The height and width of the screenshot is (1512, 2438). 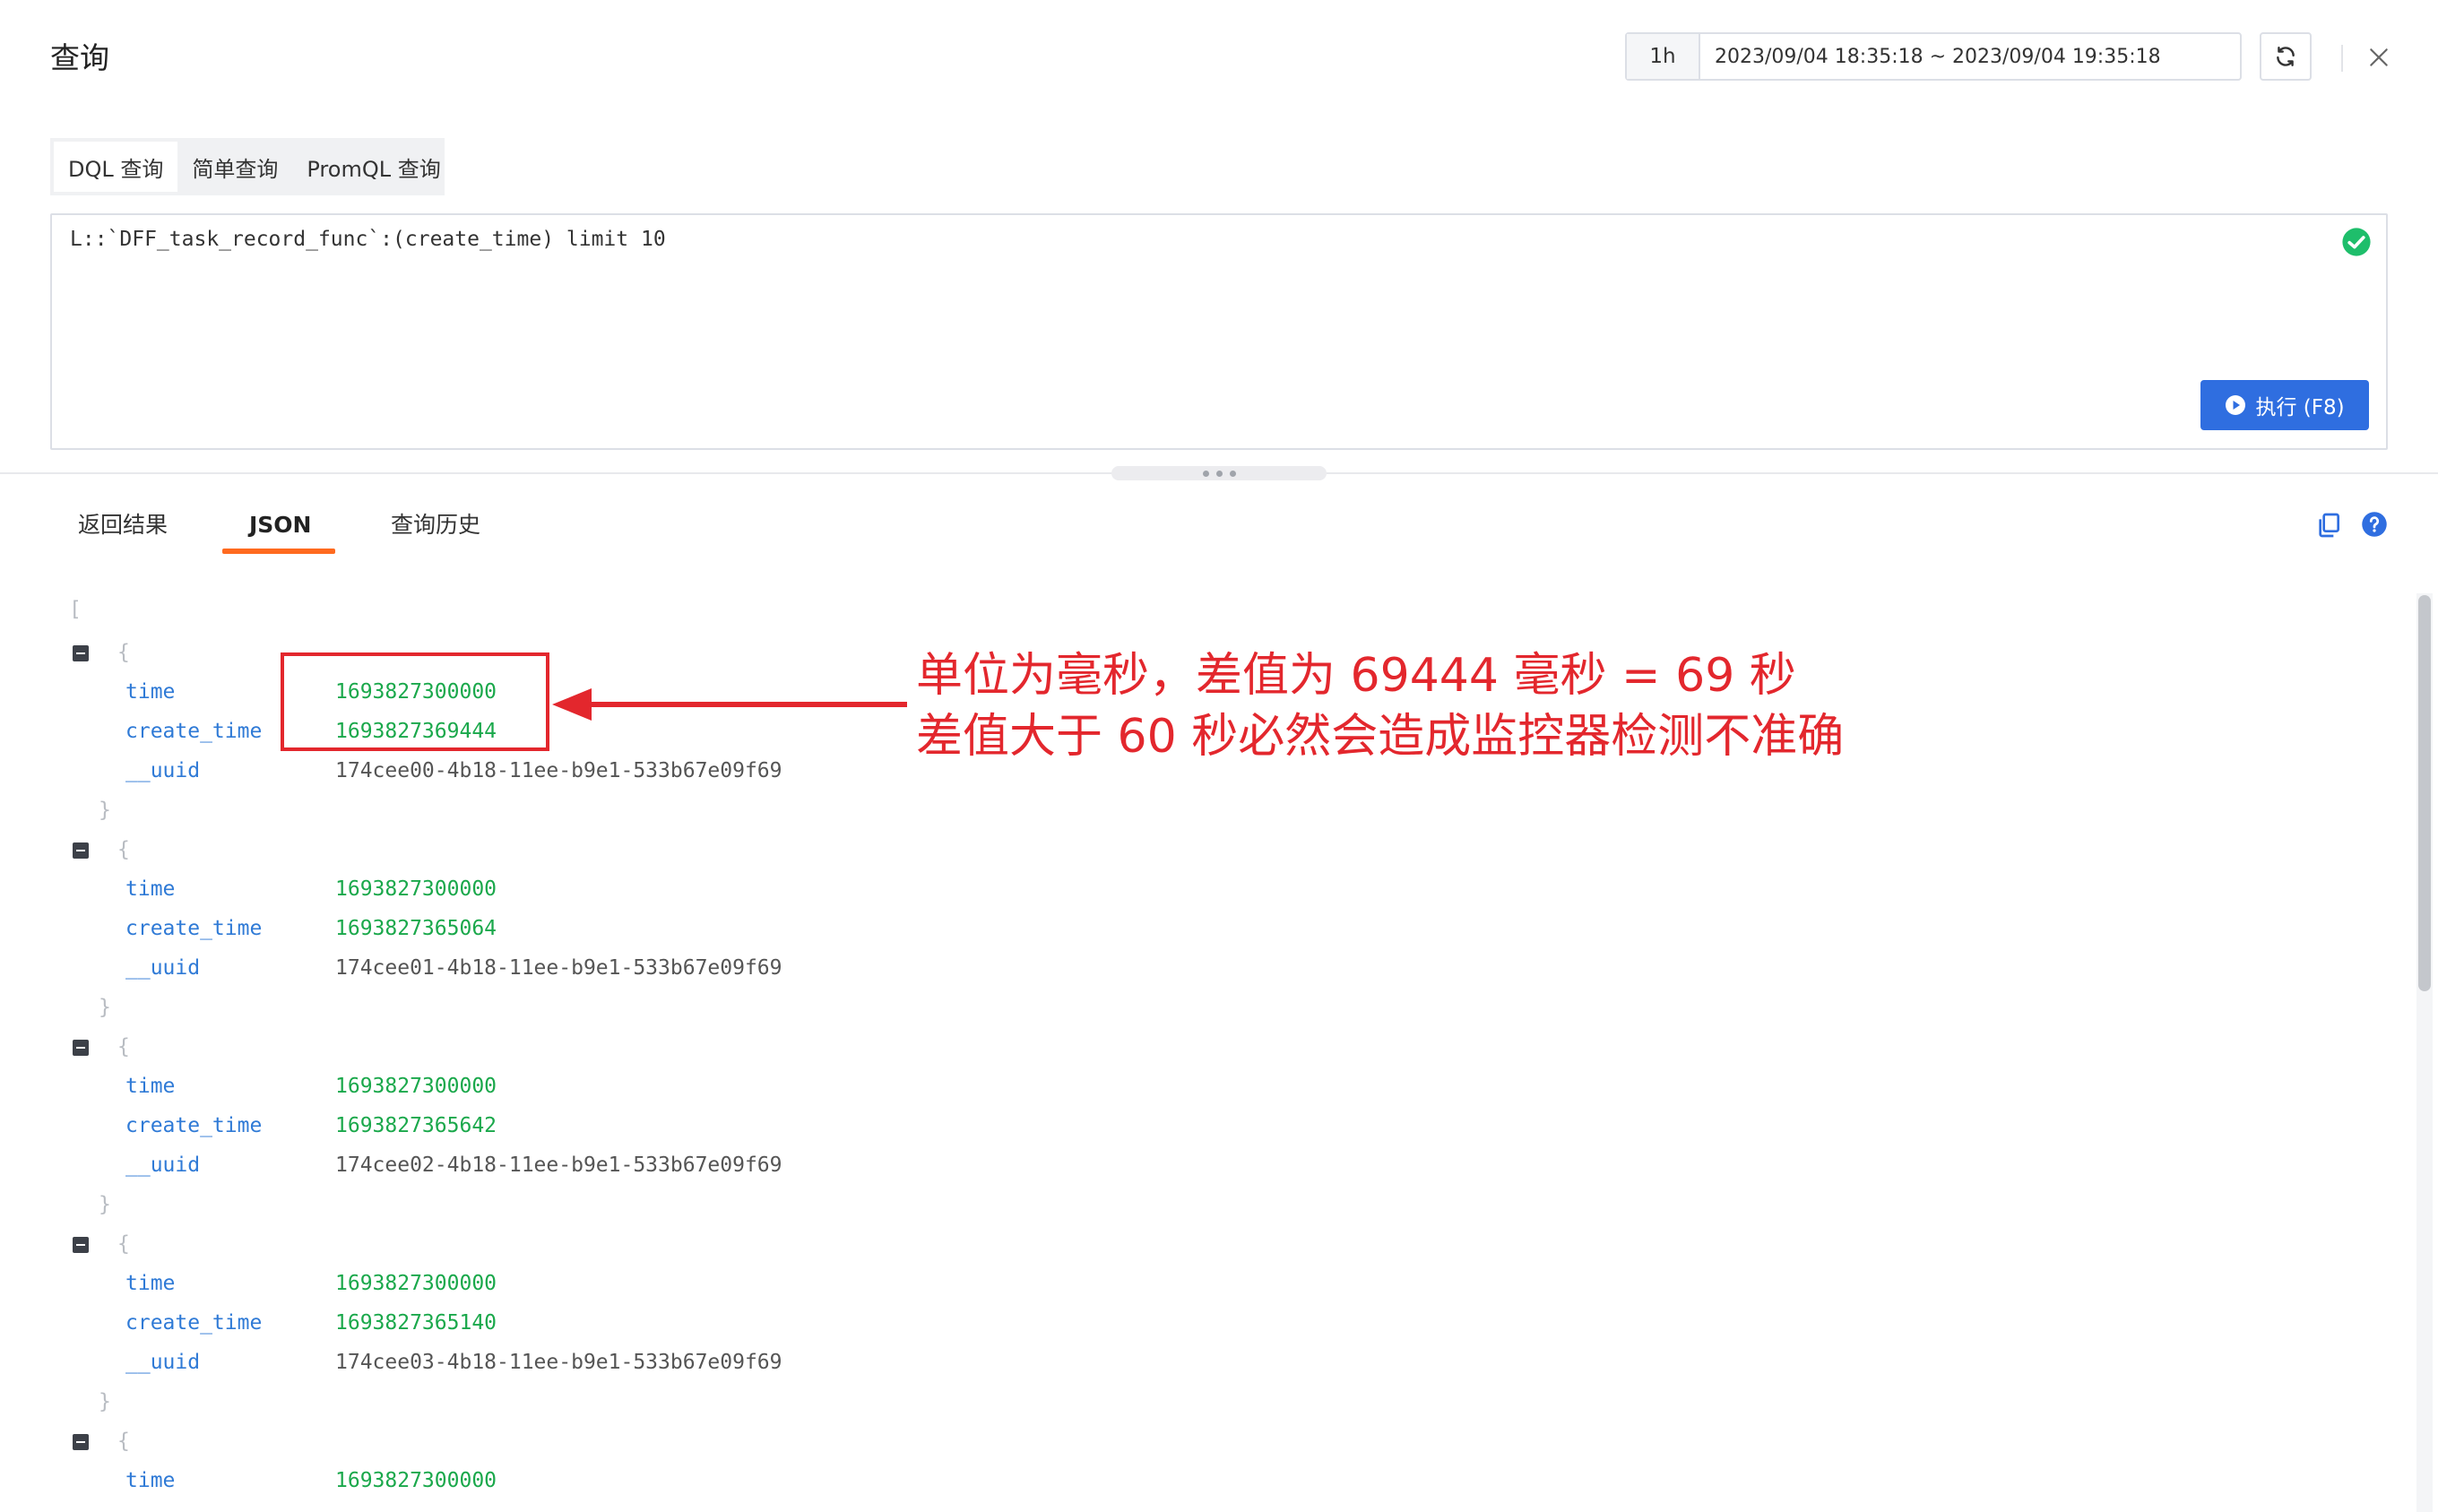 I want to click on help-icon, so click(x=2374, y=524).